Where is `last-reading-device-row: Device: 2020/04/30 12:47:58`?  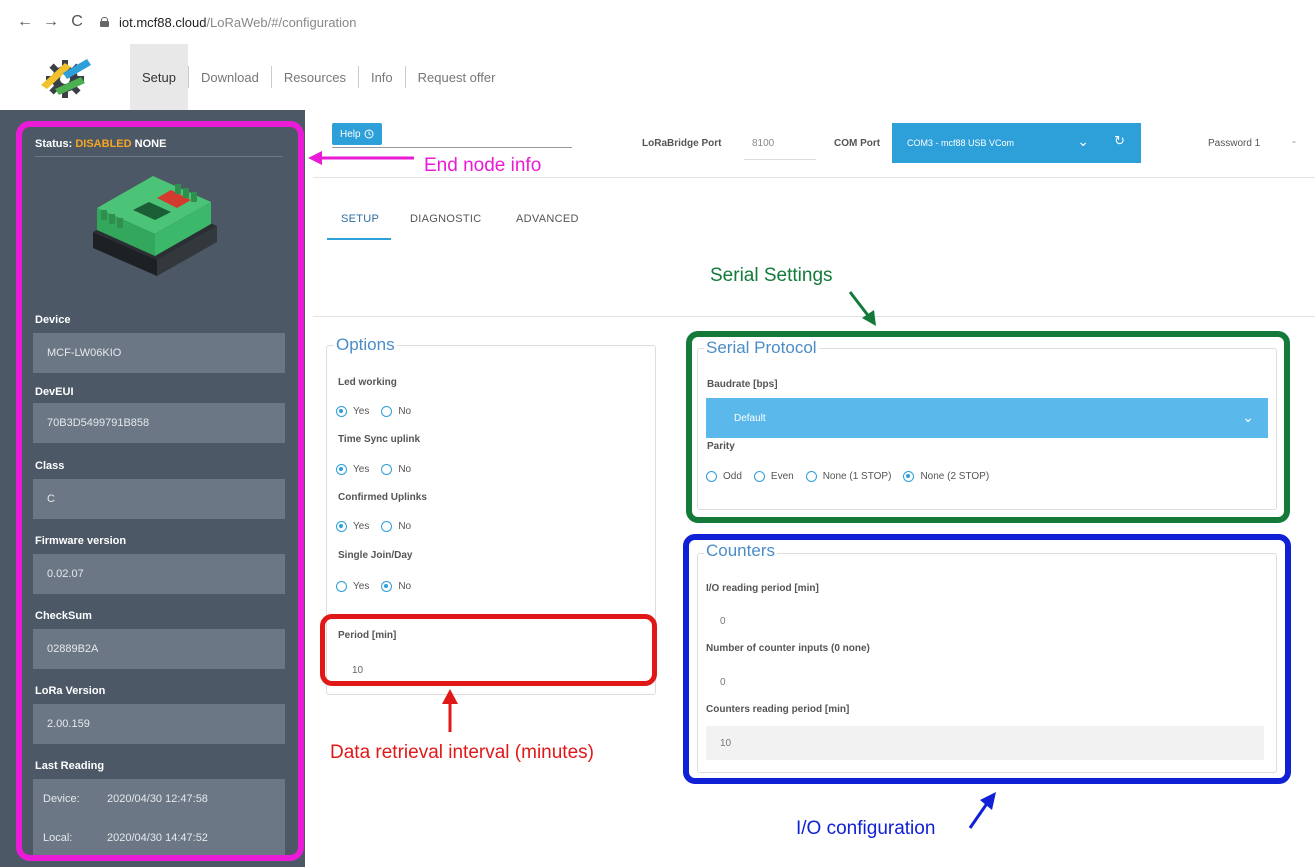
last-reading-device-row: Device: 2020/04/30 12:47:58 is located at coordinates (159, 798).